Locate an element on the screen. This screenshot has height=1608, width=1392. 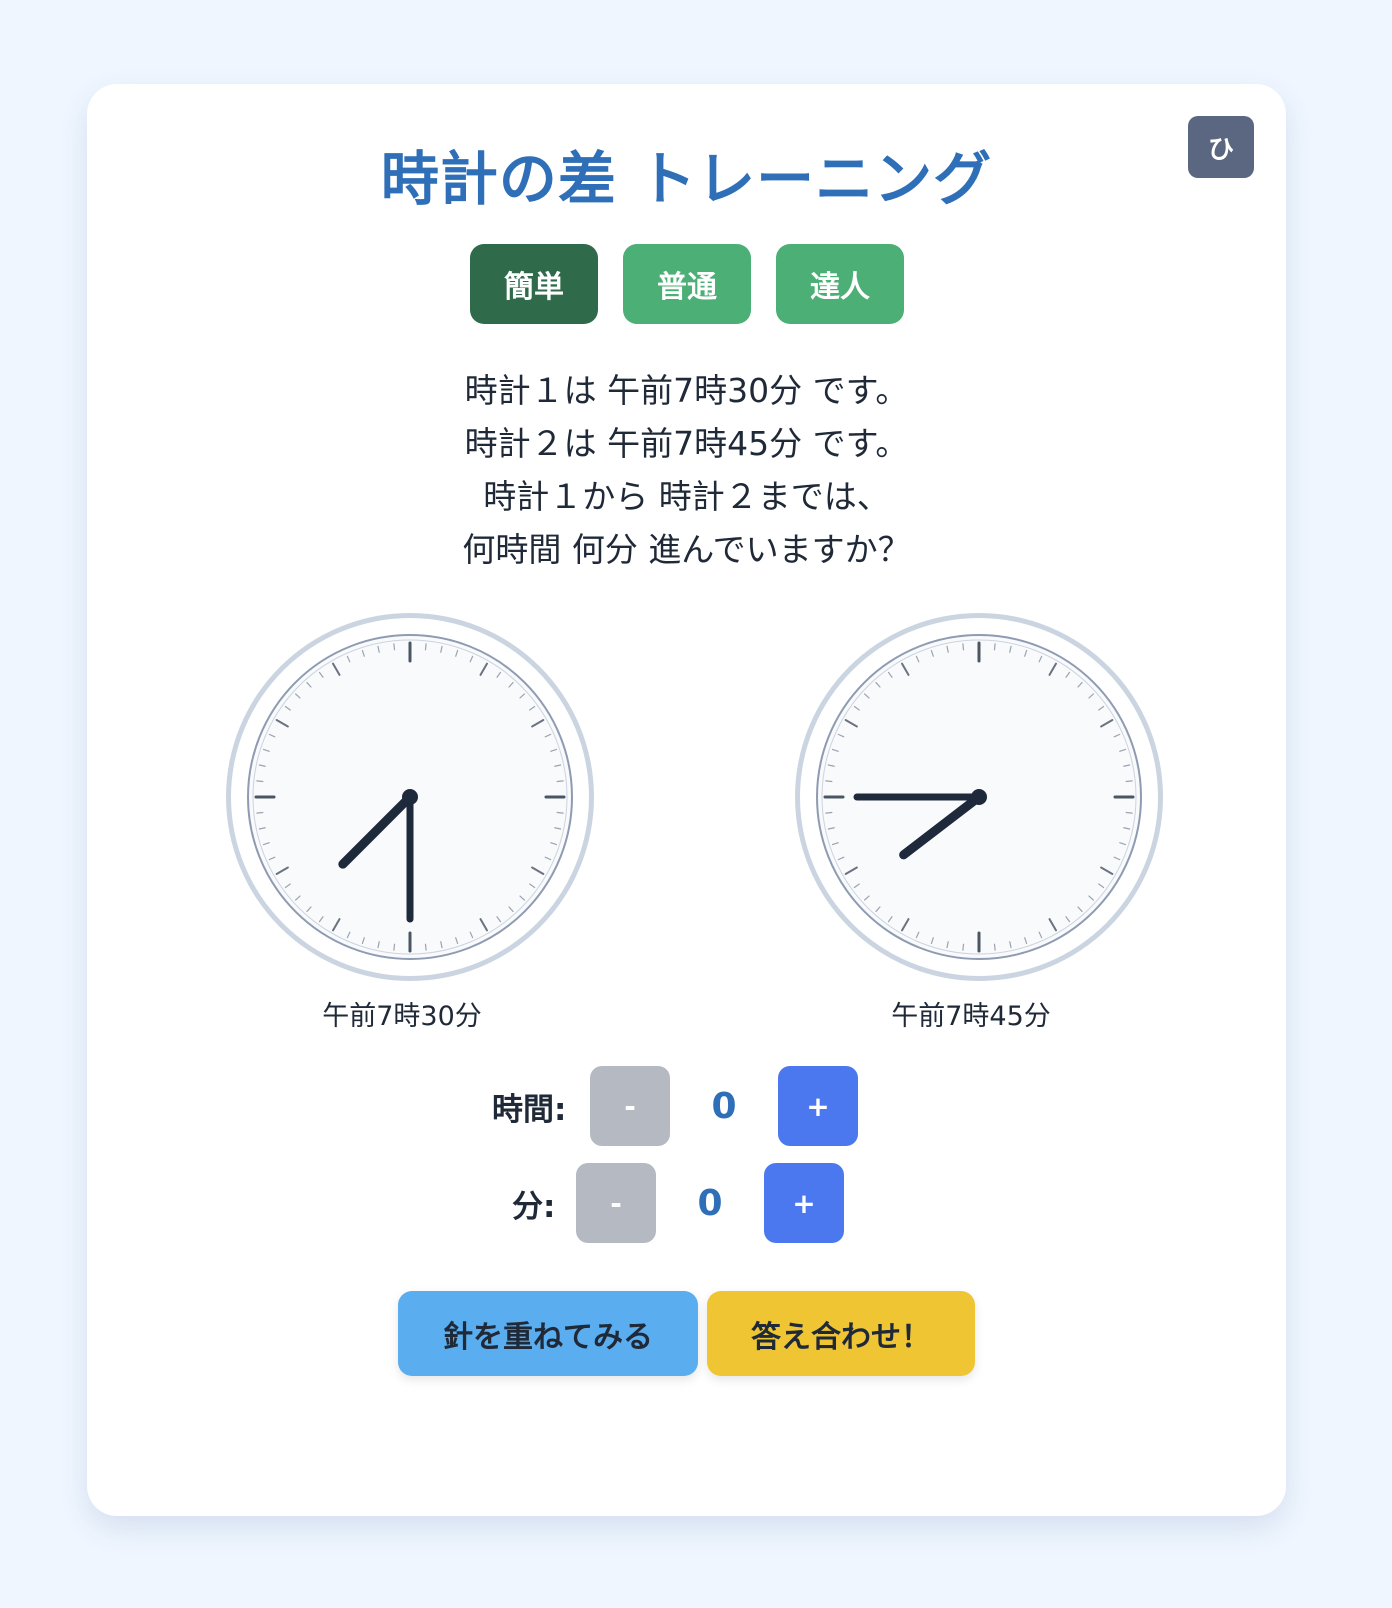
minutes-plus-button: + is located at coordinates (804, 1203).